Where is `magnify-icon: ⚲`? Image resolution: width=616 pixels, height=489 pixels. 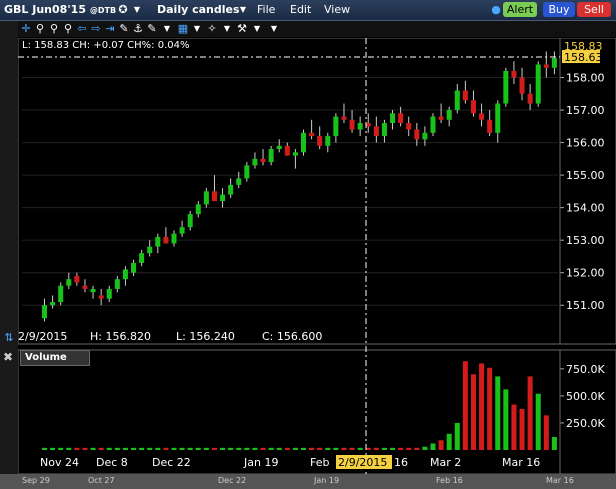
magnify-icon: ⚲ is located at coordinates (68, 29).